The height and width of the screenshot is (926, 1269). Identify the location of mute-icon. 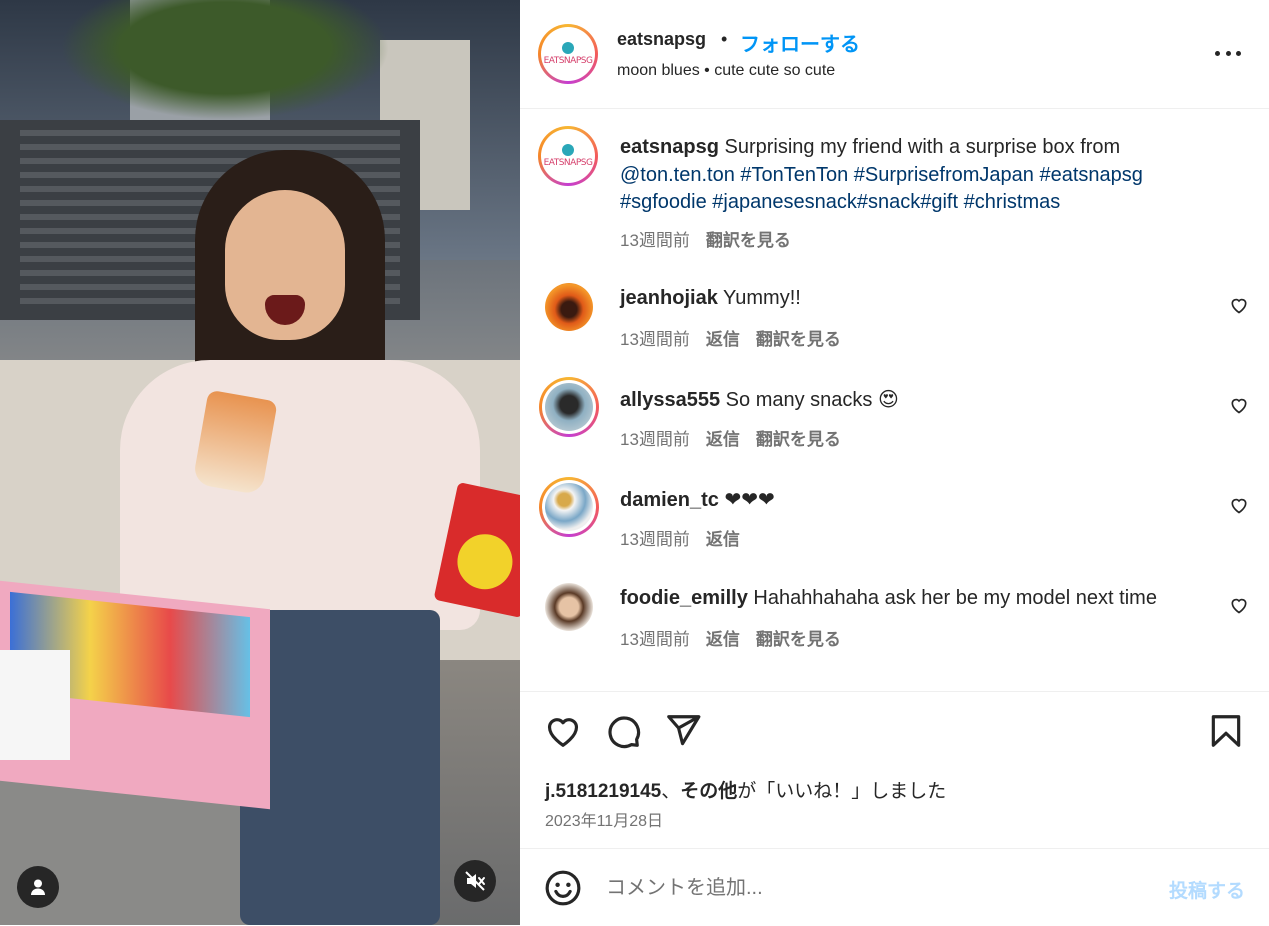
(475, 881).